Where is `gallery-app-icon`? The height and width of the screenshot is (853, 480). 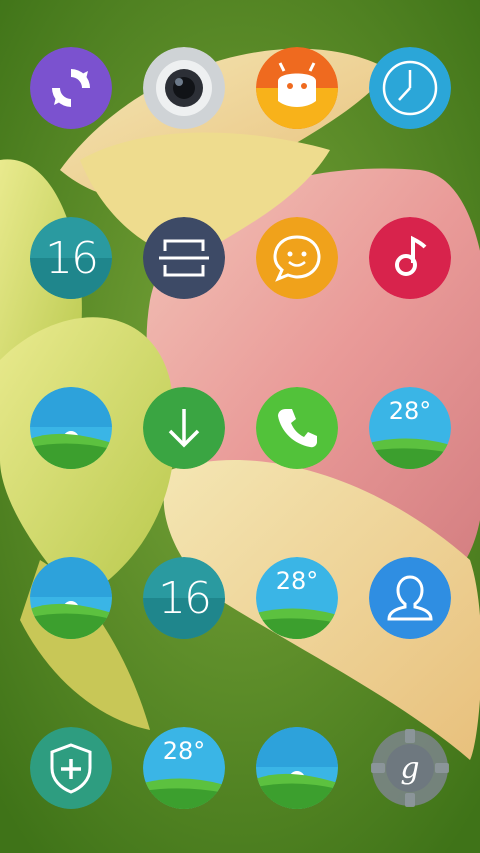
gallery-app-icon is located at coordinates (71, 428).